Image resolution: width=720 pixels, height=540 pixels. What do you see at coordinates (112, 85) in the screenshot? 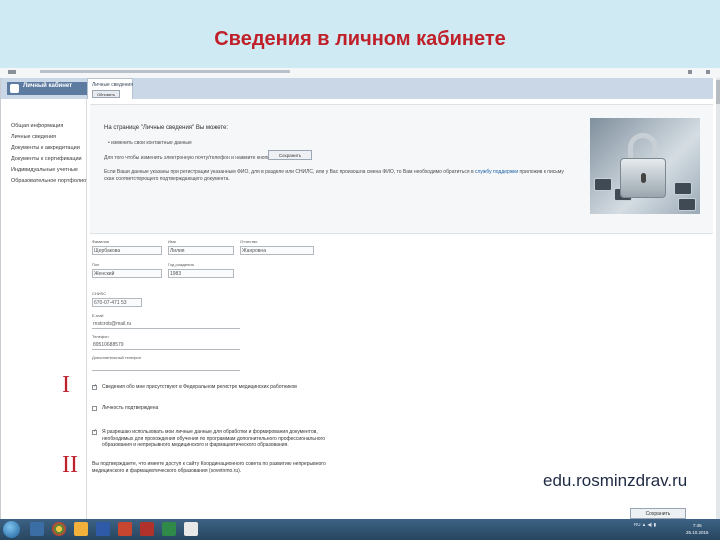
I see `tab-label: Личные сведения` at bounding box center [112, 85].